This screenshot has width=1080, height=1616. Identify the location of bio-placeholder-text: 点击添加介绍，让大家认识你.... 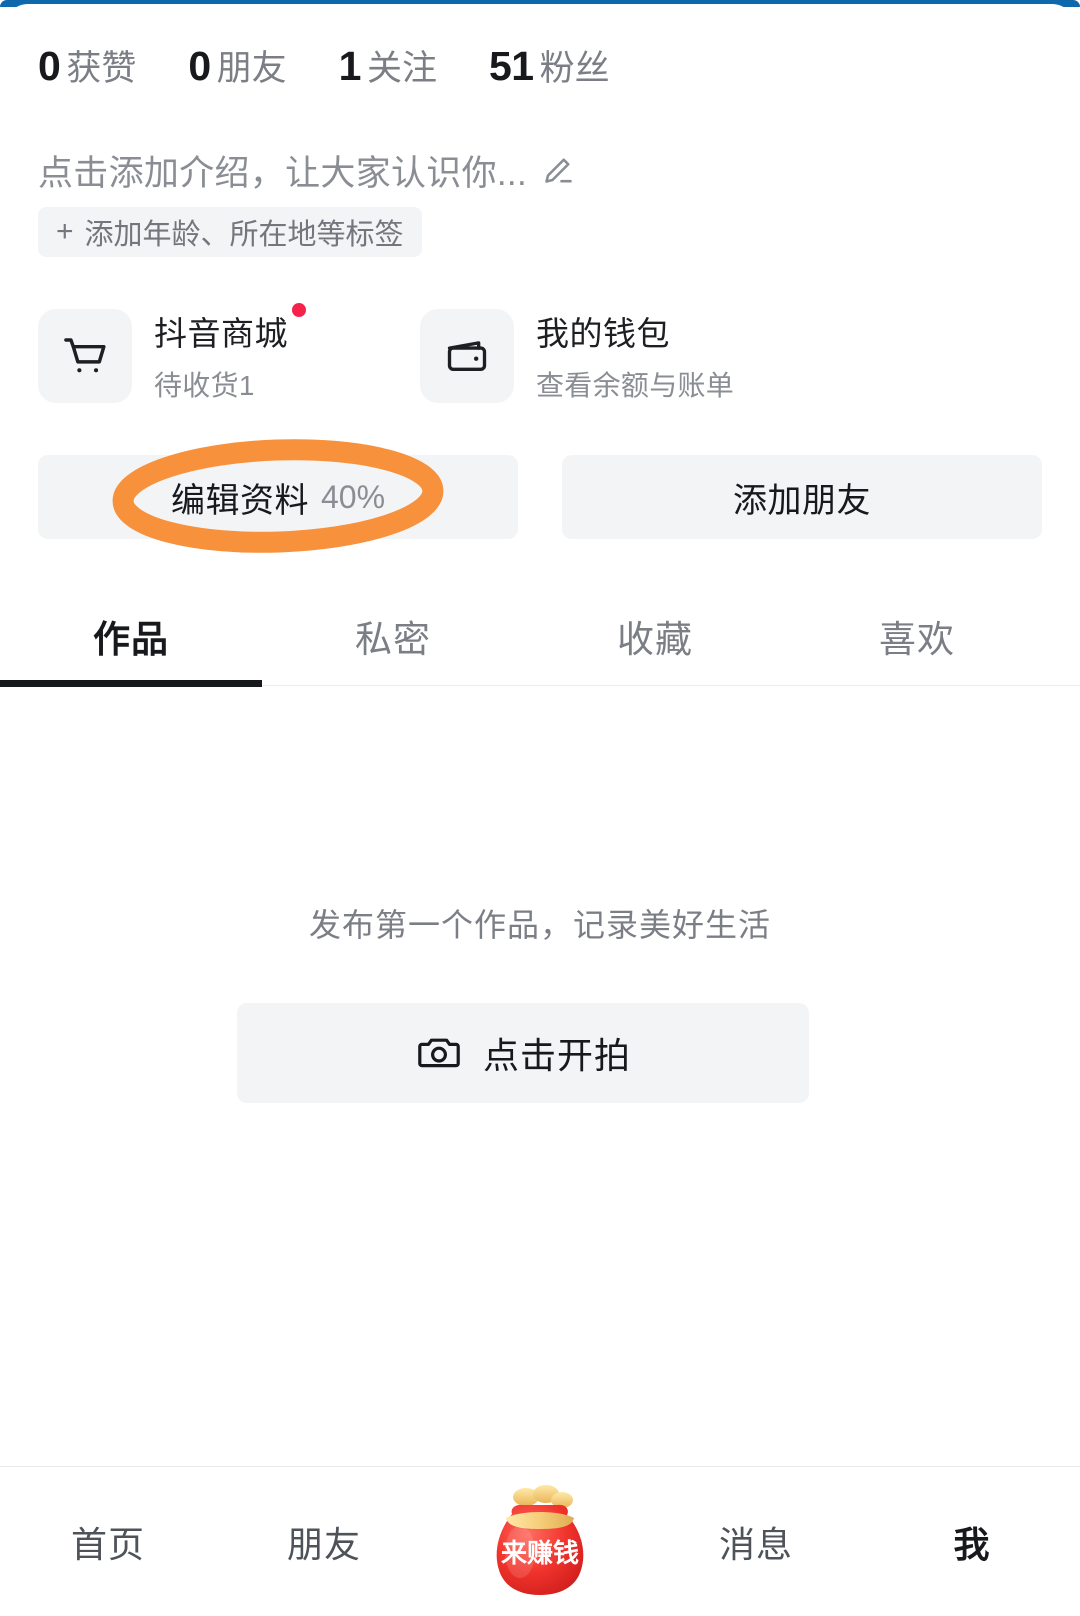
(282, 173).